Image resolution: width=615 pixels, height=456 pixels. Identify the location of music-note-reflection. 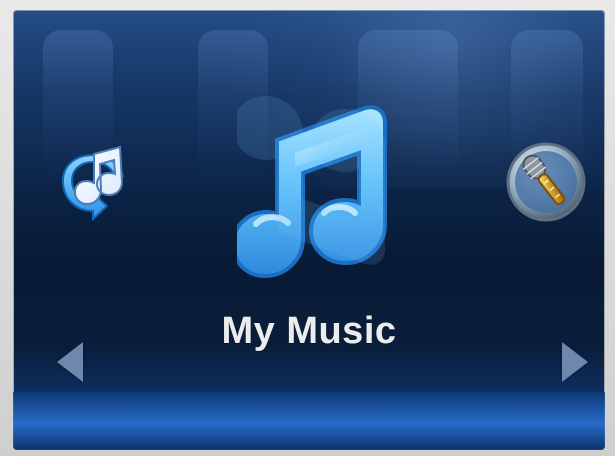
(311, 180).